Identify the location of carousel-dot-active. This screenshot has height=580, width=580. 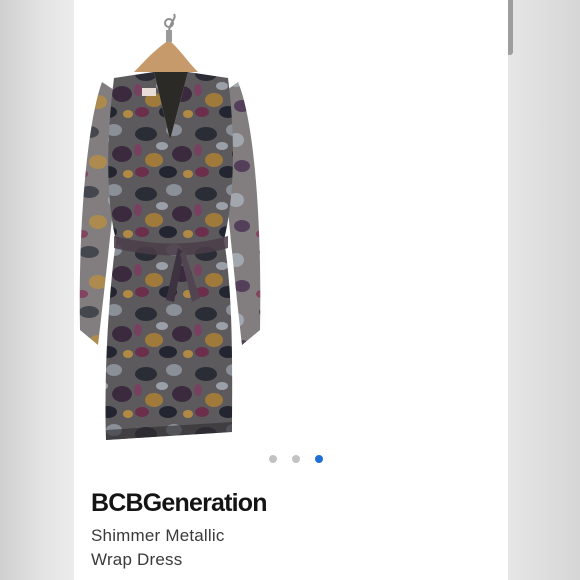
(319, 459).